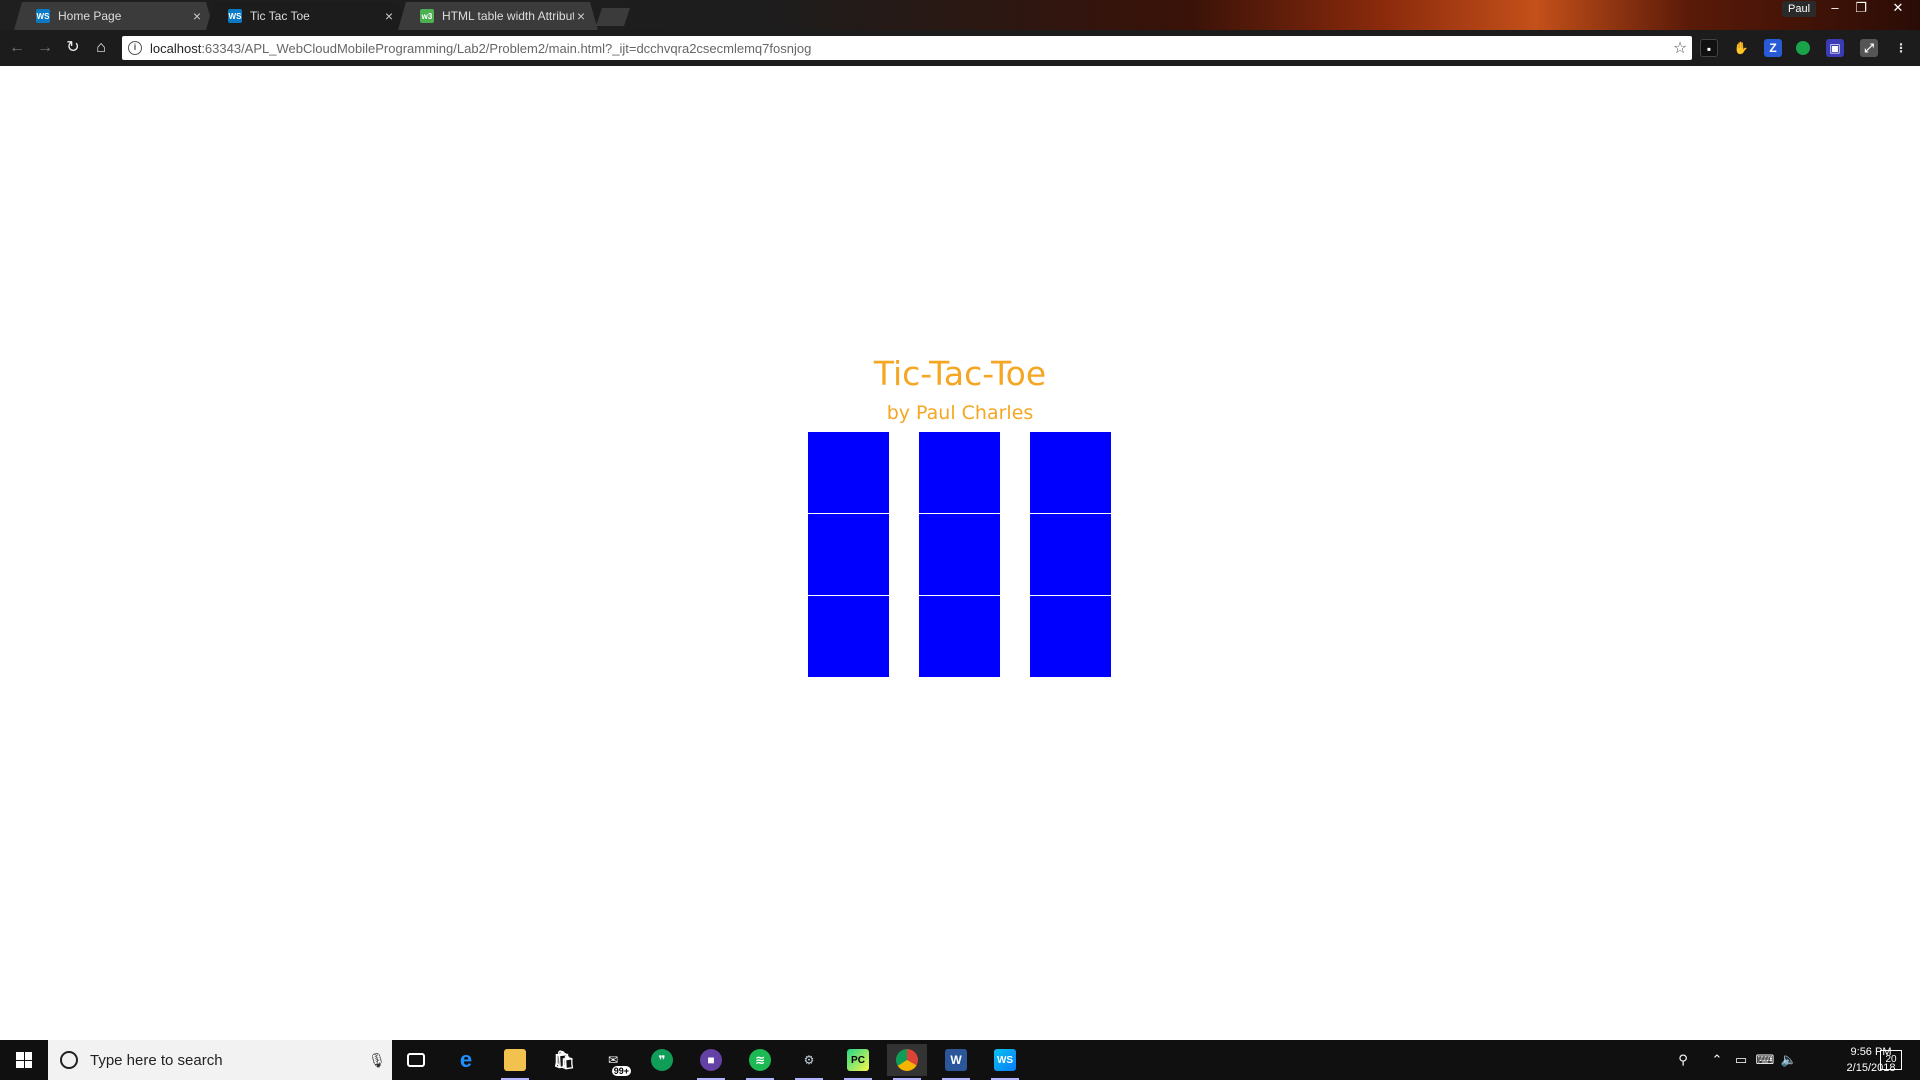 This screenshot has height=1080, width=1920. Describe the element at coordinates (858, 1062) in the screenshot. I see `pycharm-icon: PC` at that location.